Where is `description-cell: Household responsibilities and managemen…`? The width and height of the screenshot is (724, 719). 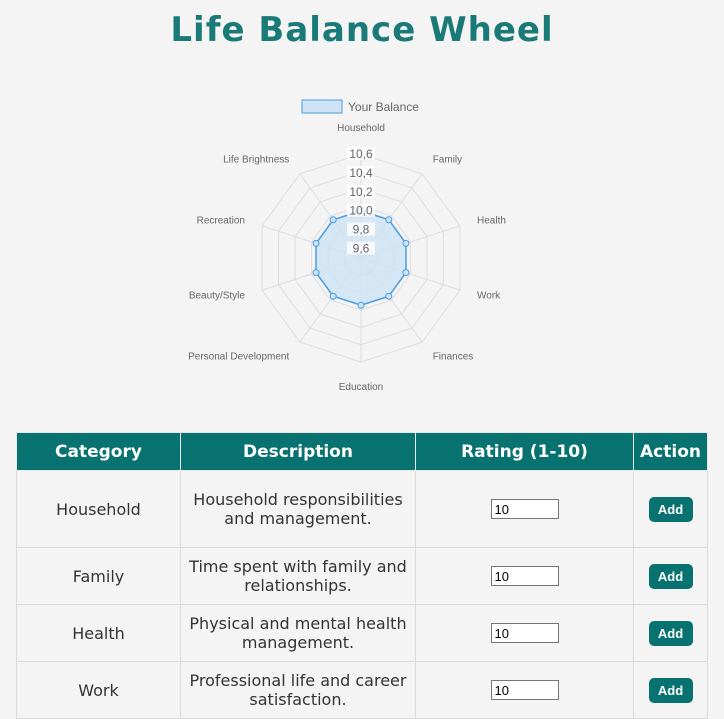
description-cell: Household responsibilities and managemen… is located at coordinates (298, 509).